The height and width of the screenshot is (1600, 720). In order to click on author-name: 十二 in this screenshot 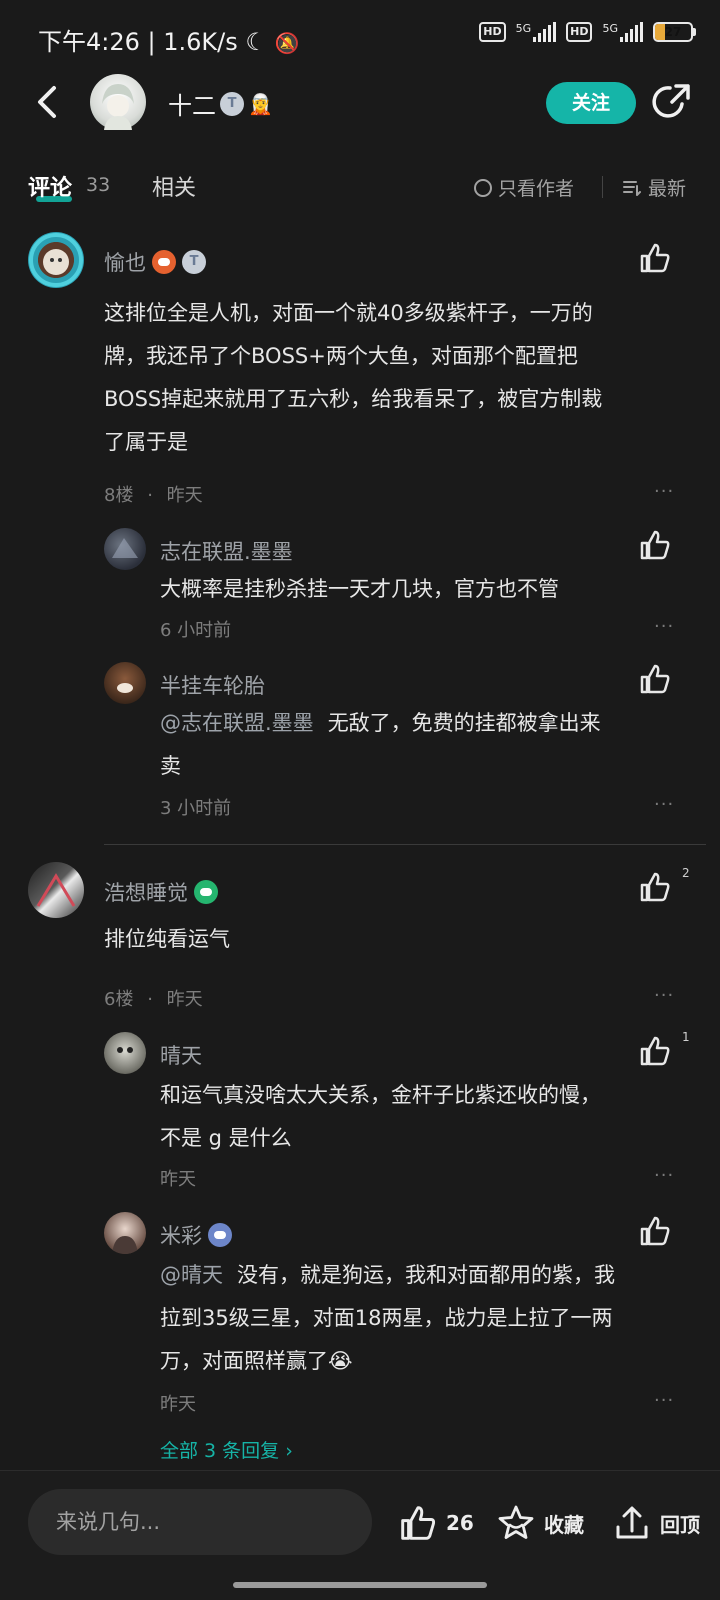, I will do `click(192, 106)`.